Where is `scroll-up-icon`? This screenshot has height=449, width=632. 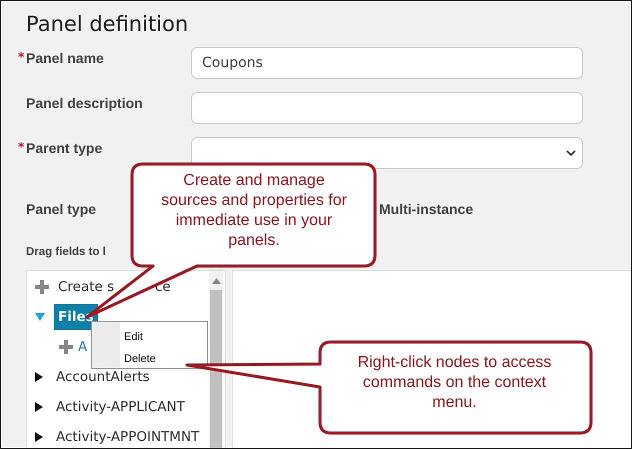
scroll-up-icon is located at coordinates (216, 281).